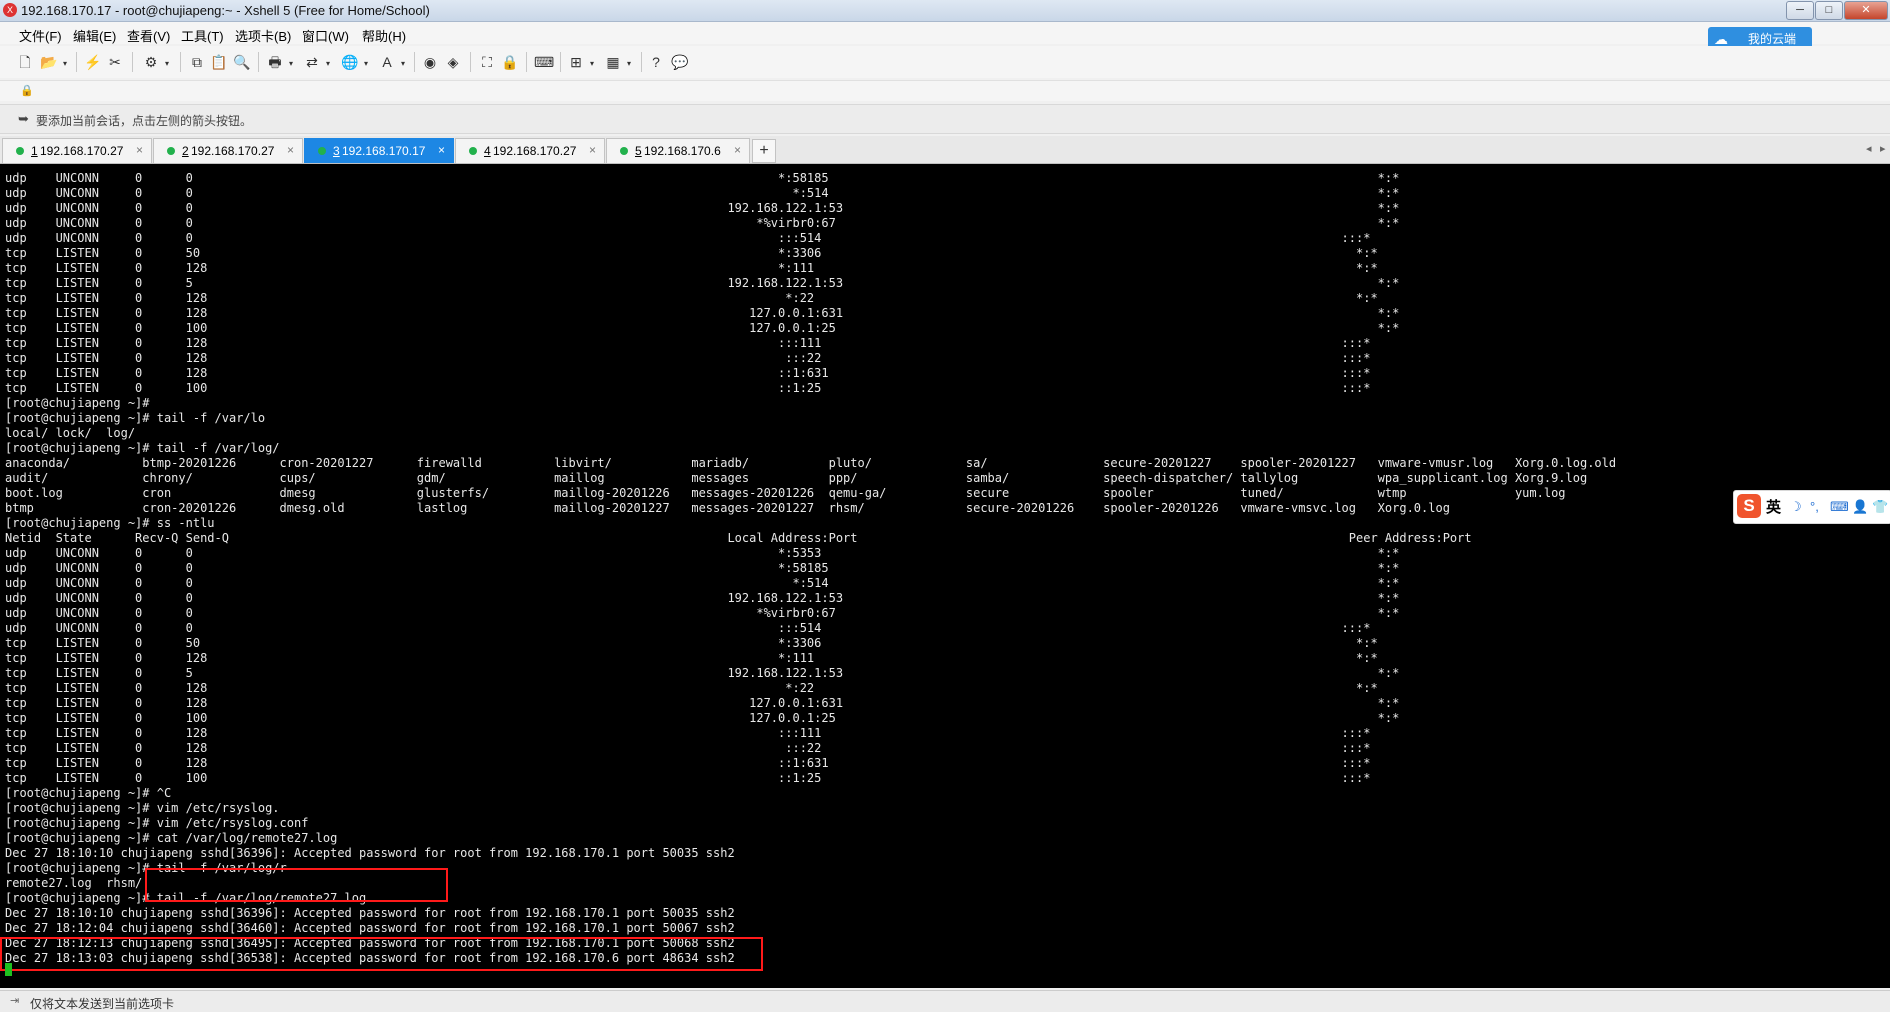 The width and height of the screenshot is (1890, 1012). I want to click on help-icon: ?, so click(656, 62).